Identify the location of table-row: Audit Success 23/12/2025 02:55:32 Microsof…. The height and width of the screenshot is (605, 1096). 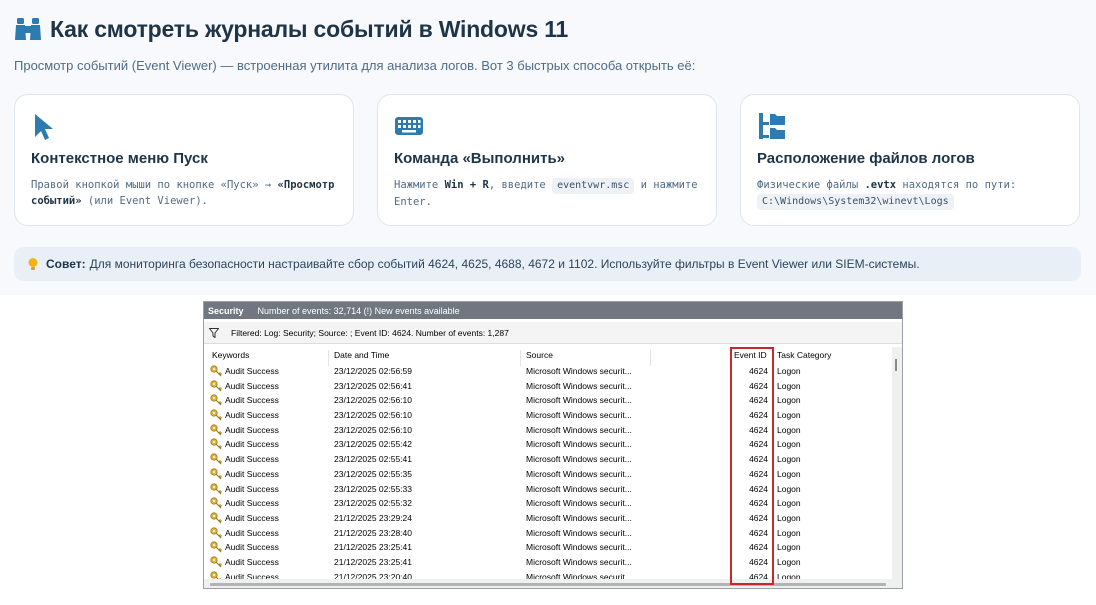
(548, 503).